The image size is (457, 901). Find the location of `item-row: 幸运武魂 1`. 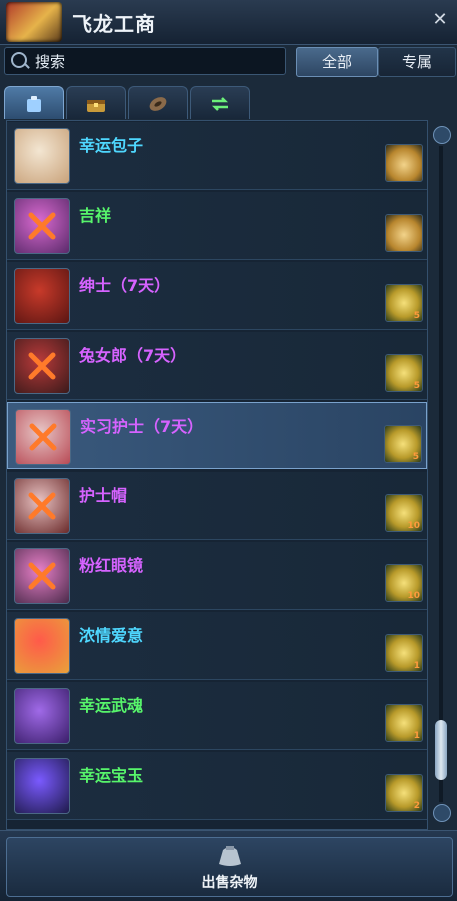

item-row: 幸运武魂 1 is located at coordinates (217, 716).